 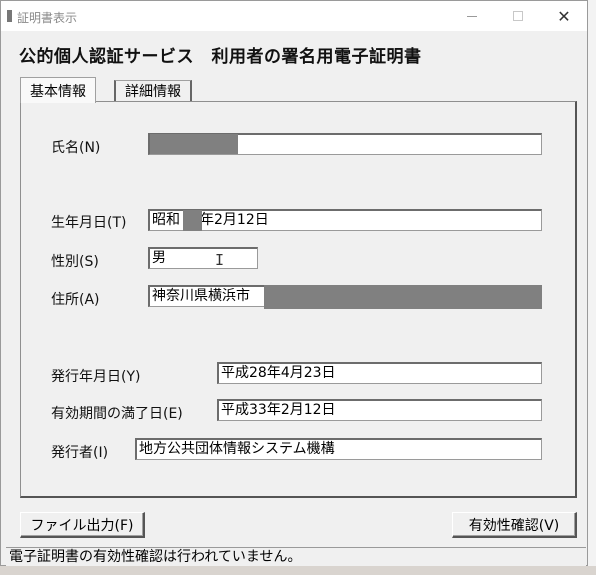 I want to click on status-bar: 電子証明書の有効性確認は行われていません。, so click(x=296, y=556).